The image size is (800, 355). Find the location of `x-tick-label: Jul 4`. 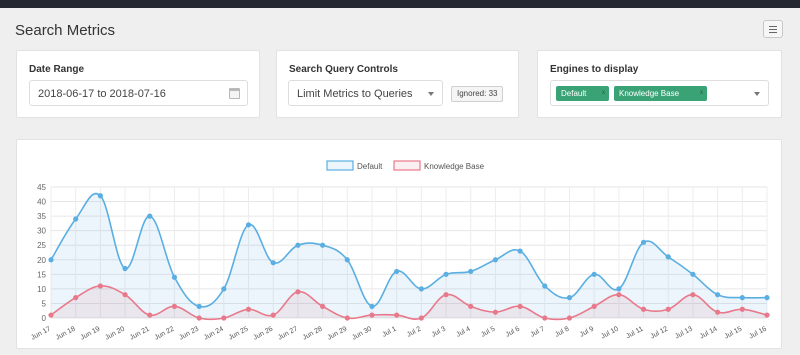

x-tick-label: Jul 4 is located at coordinates (463, 332).